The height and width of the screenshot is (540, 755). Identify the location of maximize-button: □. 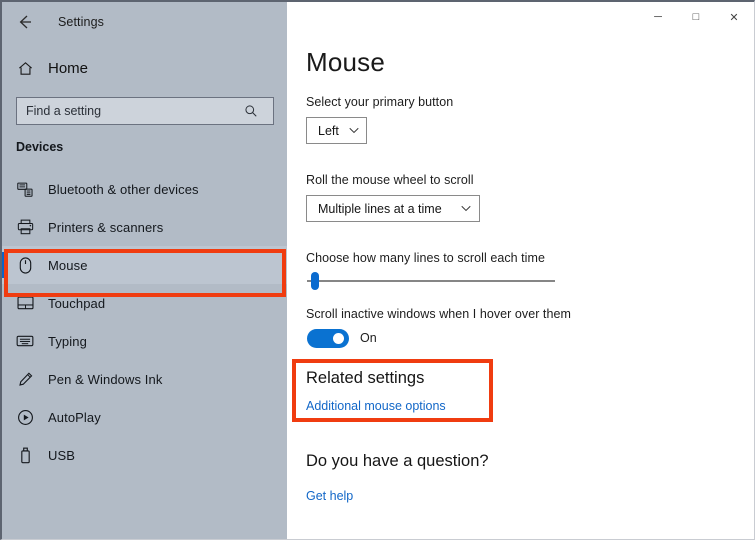
(696, 17).